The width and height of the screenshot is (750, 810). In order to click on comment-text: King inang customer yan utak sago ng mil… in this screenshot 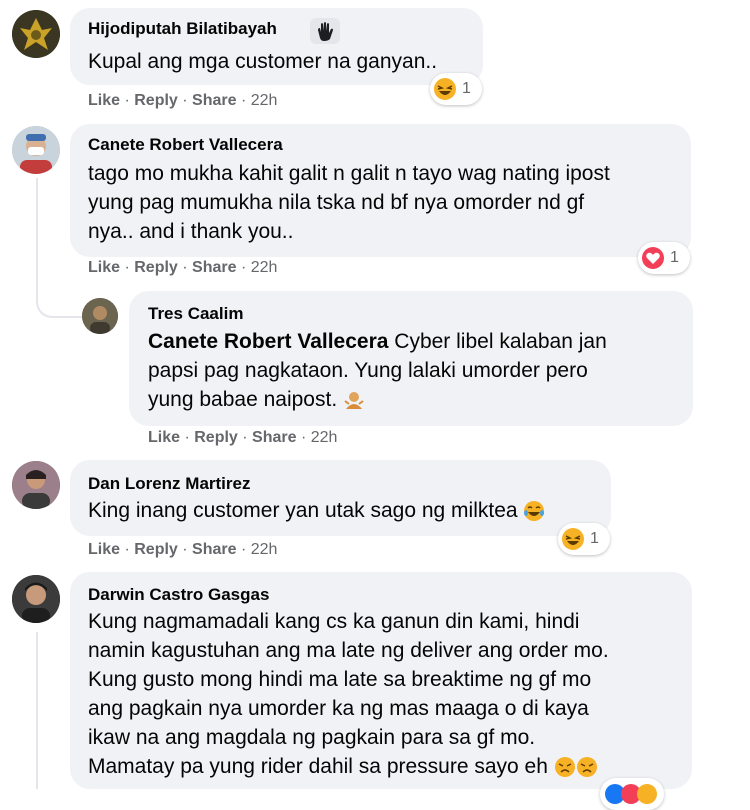, I will do `click(316, 510)`.